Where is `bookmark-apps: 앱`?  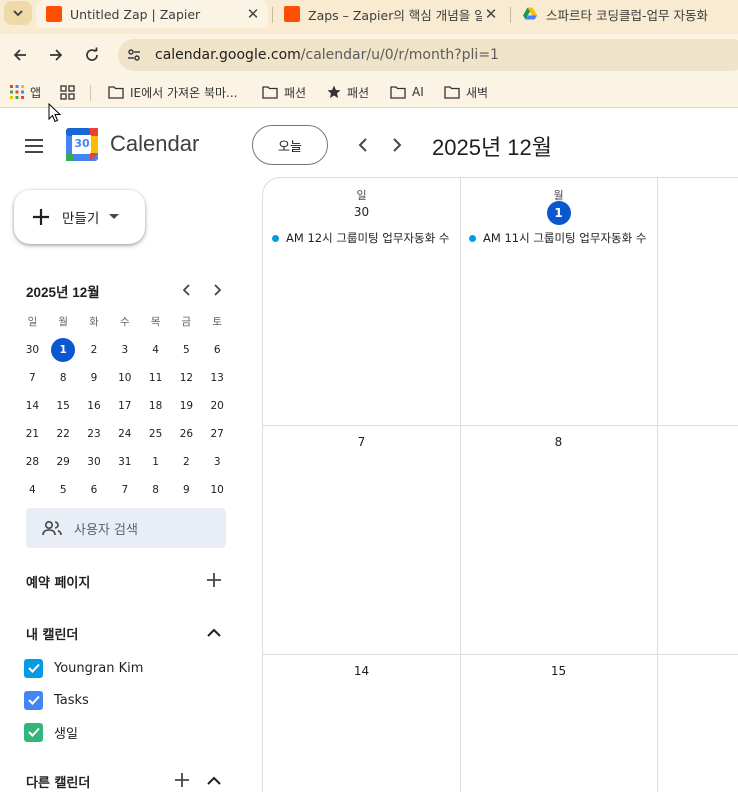 bookmark-apps: 앱 is located at coordinates (25, 92).